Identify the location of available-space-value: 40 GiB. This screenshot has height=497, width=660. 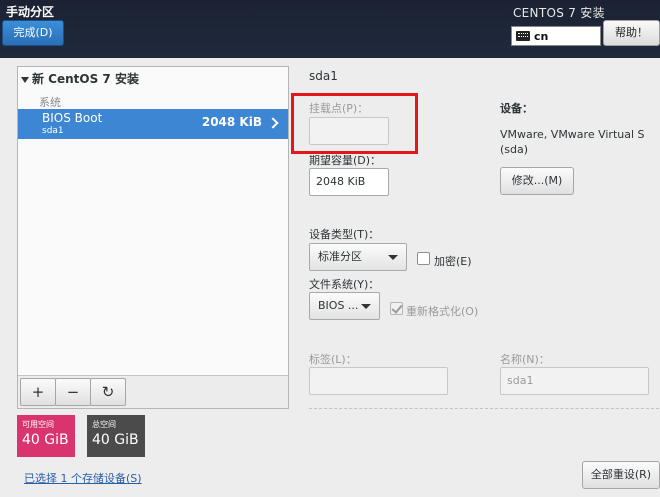
(45, 440).